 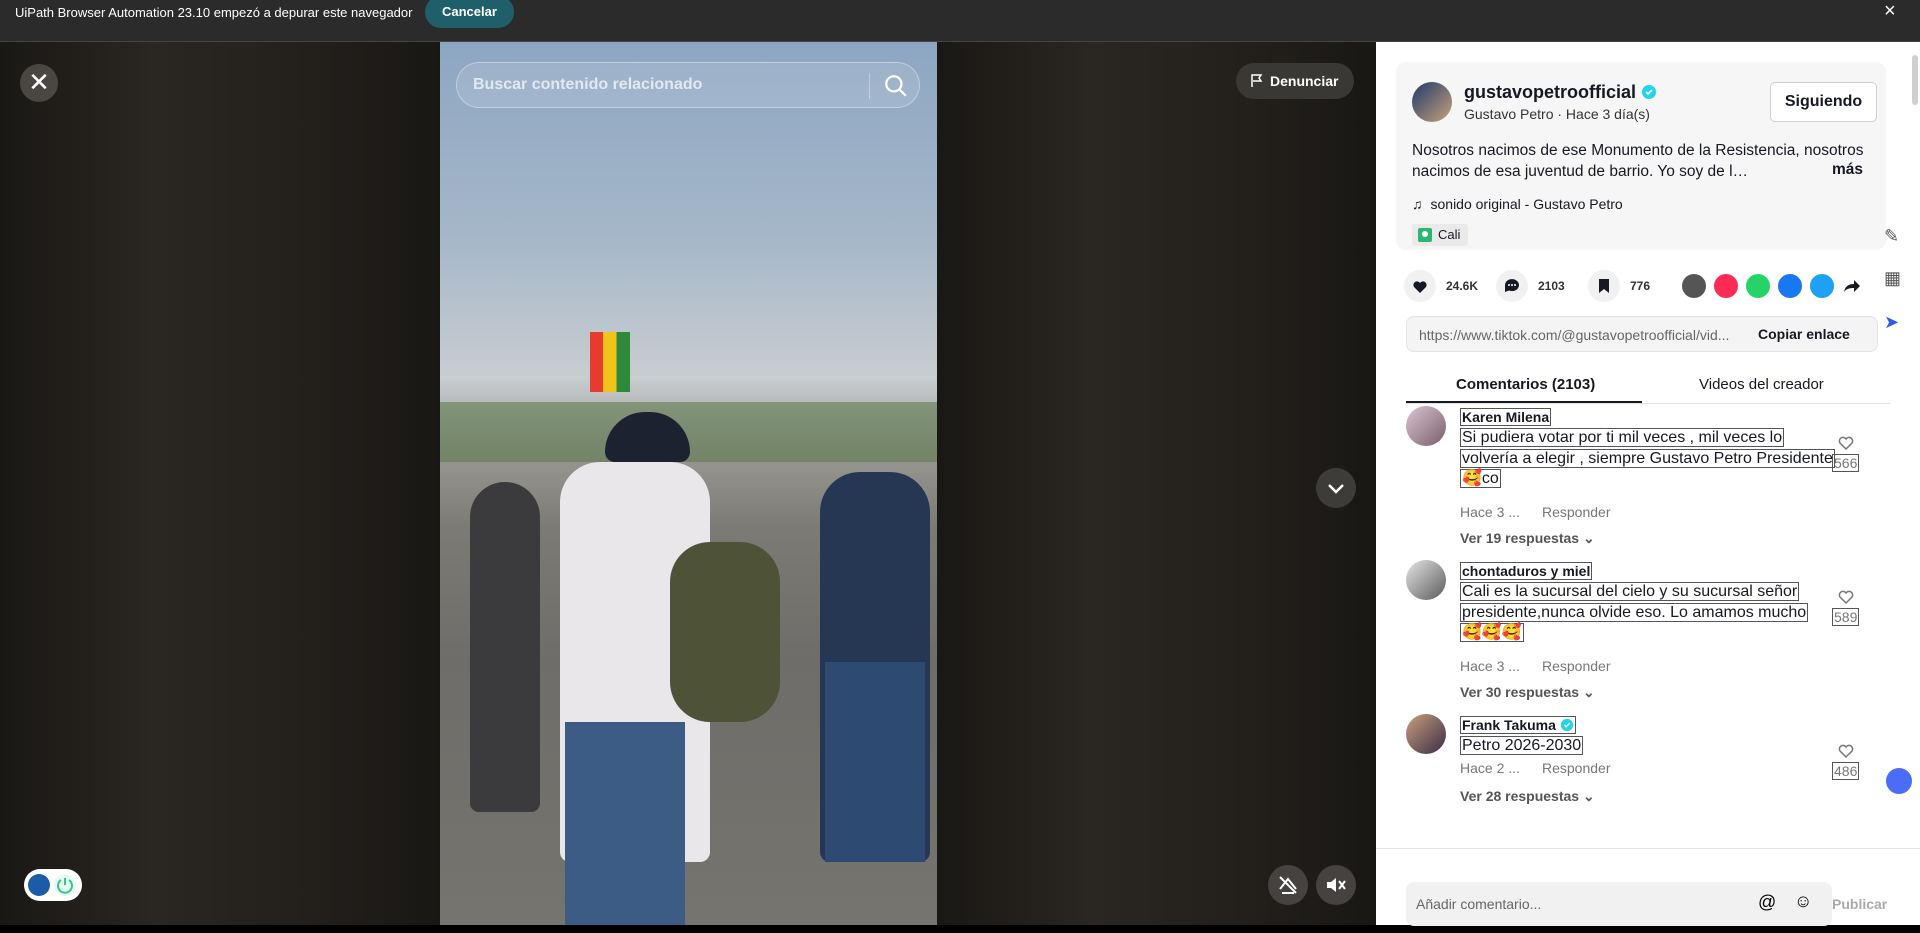 What do you see at coordinates (1425, 235) in the screenshot?
I see `location-pin-icon` at bounding box center [1425, 235].